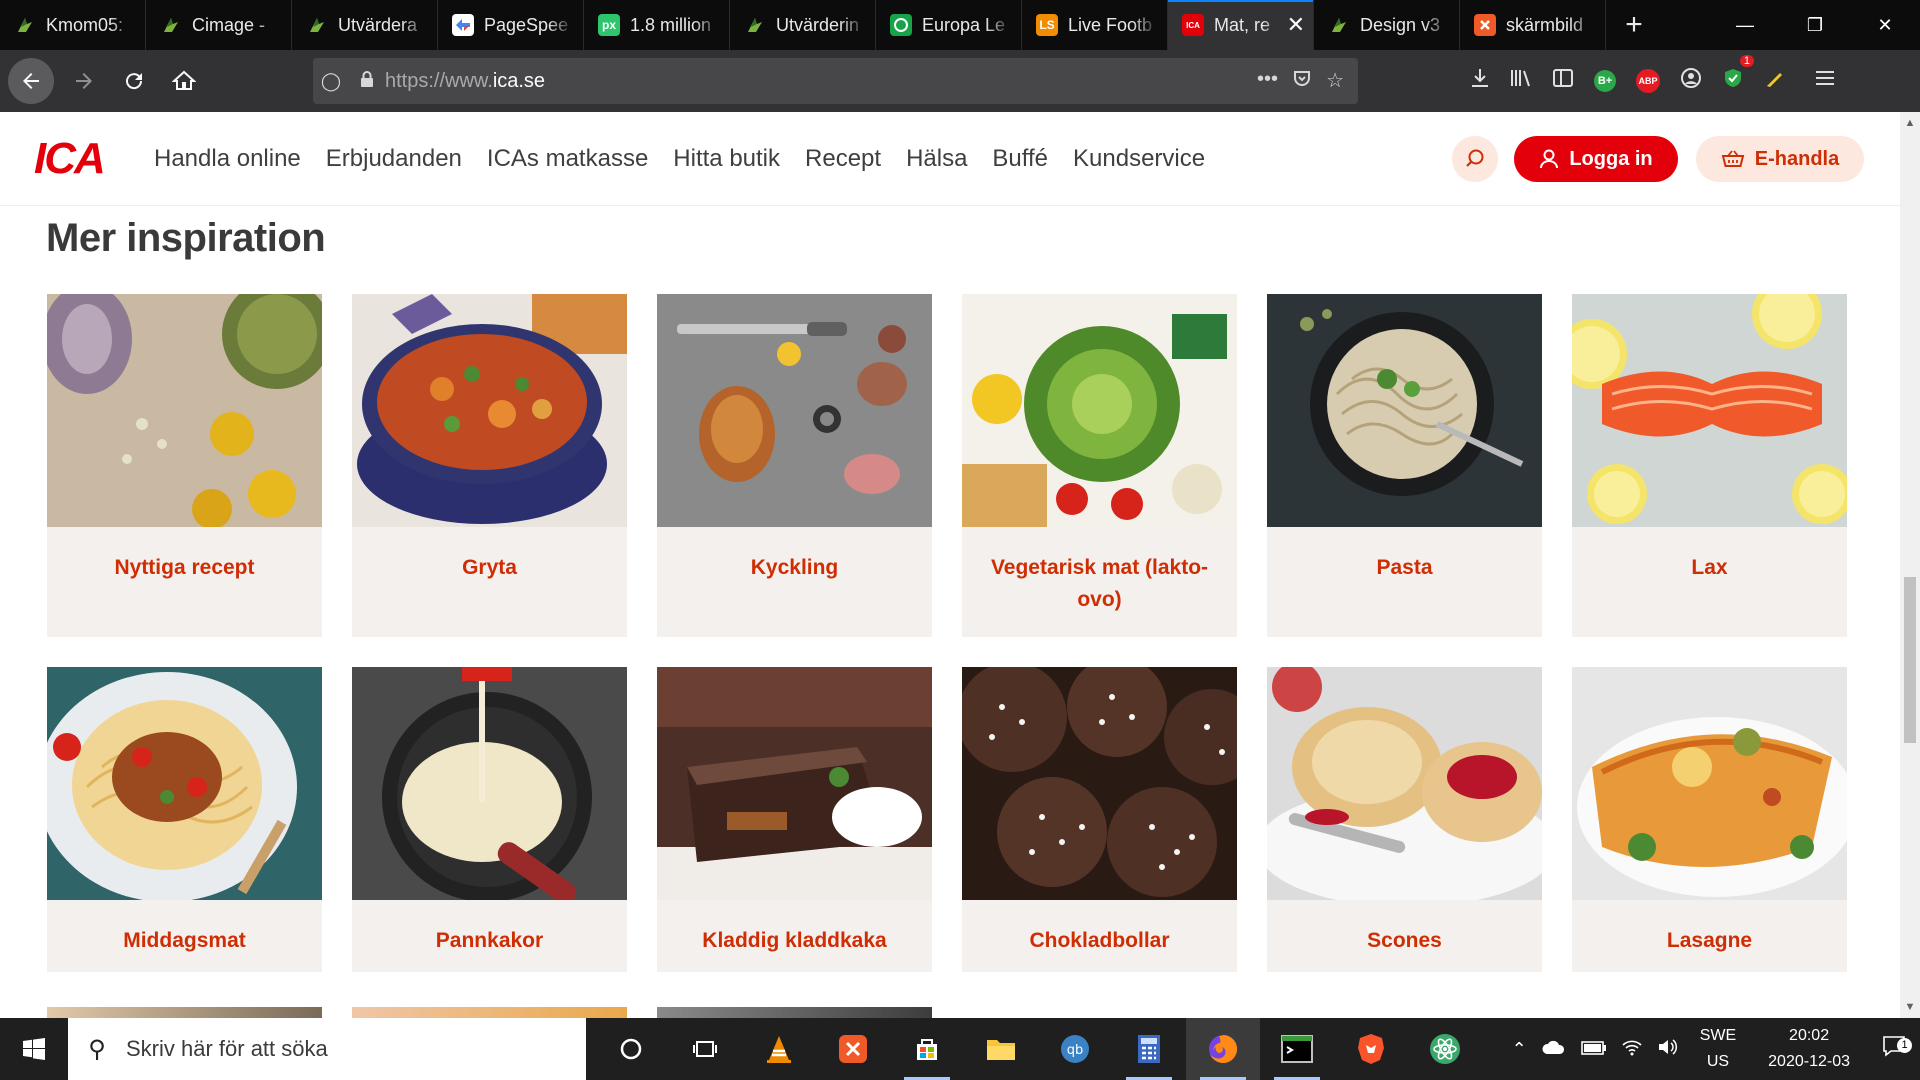  I want to click on close-window-button: ✕, so click(1885, 25).